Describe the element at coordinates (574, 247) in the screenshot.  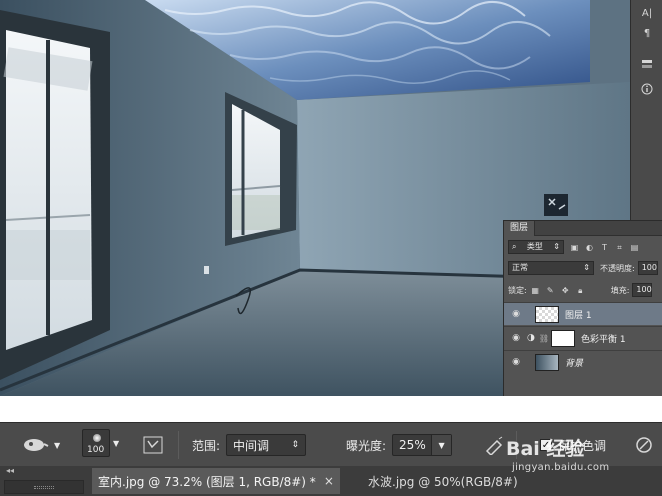
I see `filter-pixel-icon: ▣` at that location.